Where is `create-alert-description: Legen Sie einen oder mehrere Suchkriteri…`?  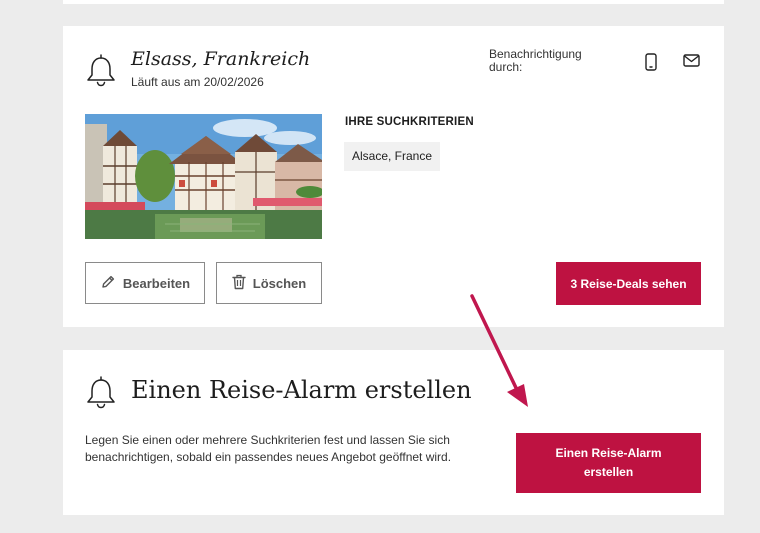 create-alert-description: Legen Sie einen oder mehrere Suchkriteri… is located at coordinates (268, 448).